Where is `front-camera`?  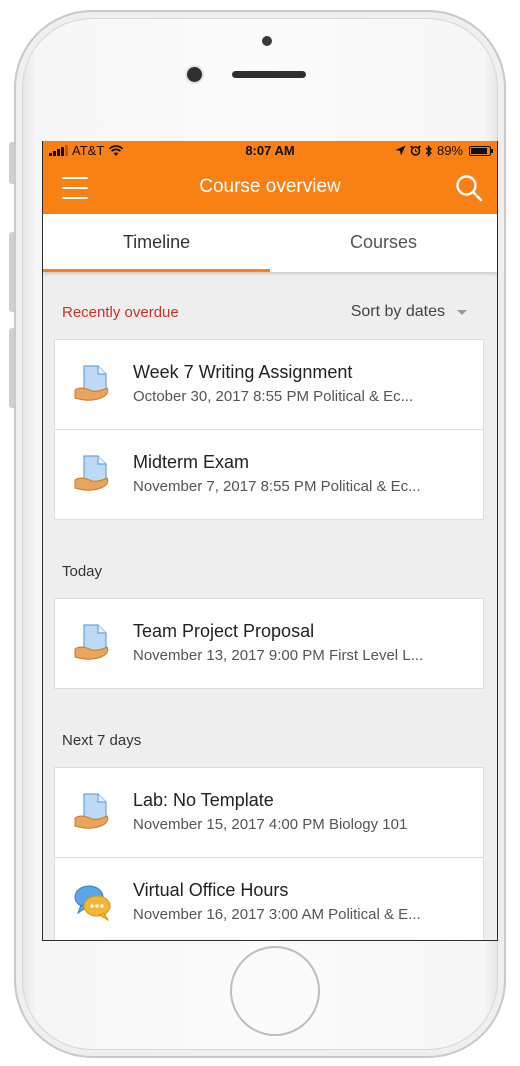
front-camera is located at coordinates (194, 74).